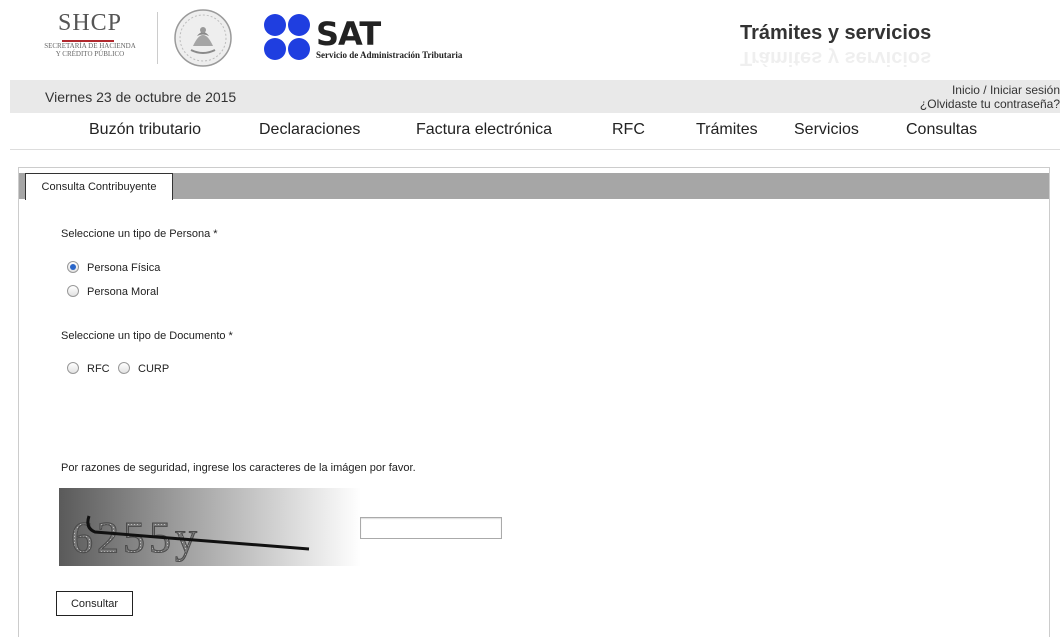 This screenshot has height=637, width=1060. I want to click on persona-type-label: Seleccione un tipo de Persona *, so click(139, 234).